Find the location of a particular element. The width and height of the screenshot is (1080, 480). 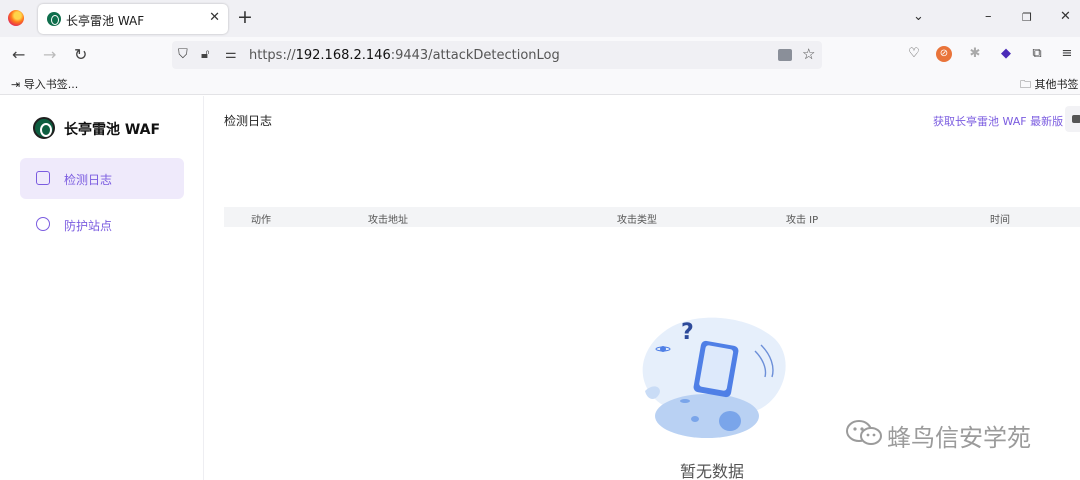

back-icon: ← is located at coordinates (18, 54).